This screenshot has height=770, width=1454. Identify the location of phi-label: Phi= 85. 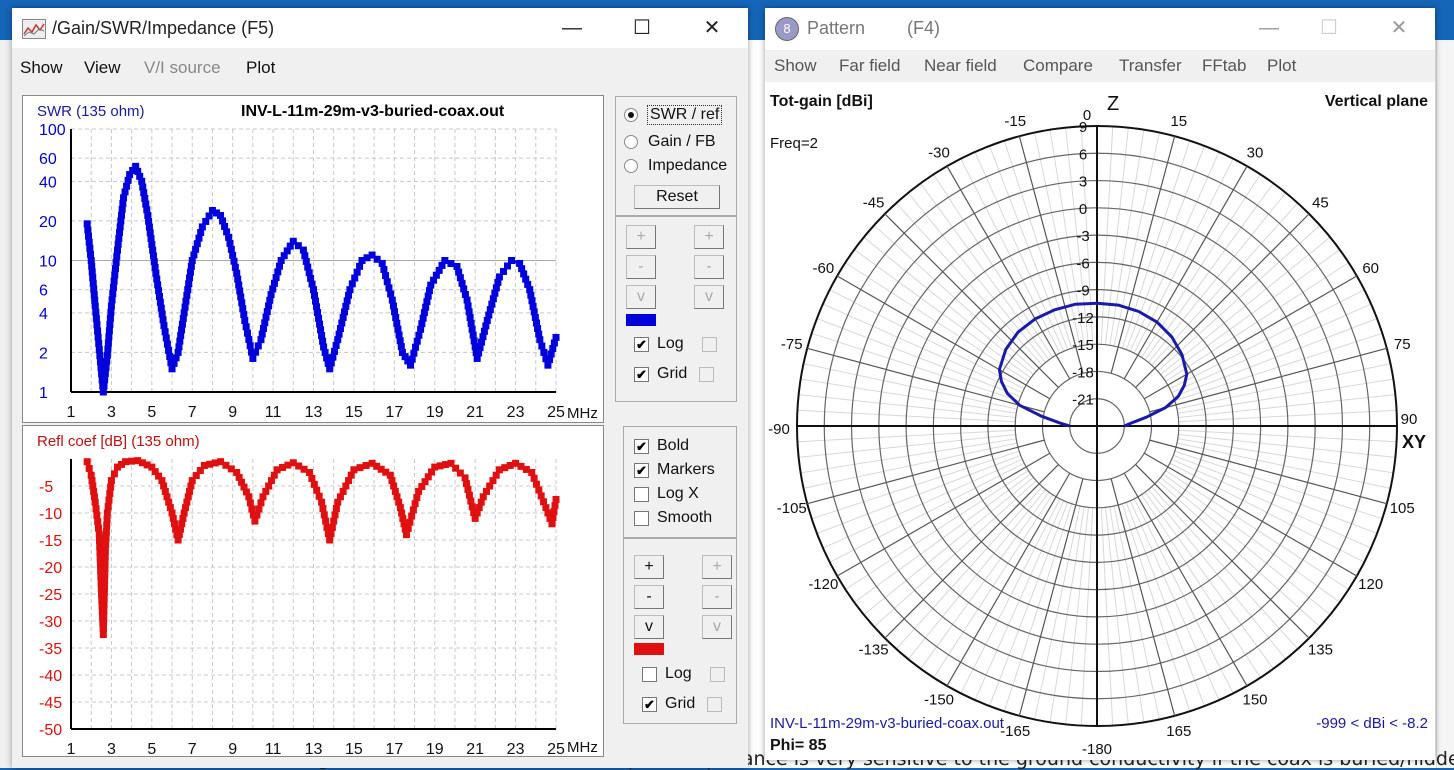
(798, 745).